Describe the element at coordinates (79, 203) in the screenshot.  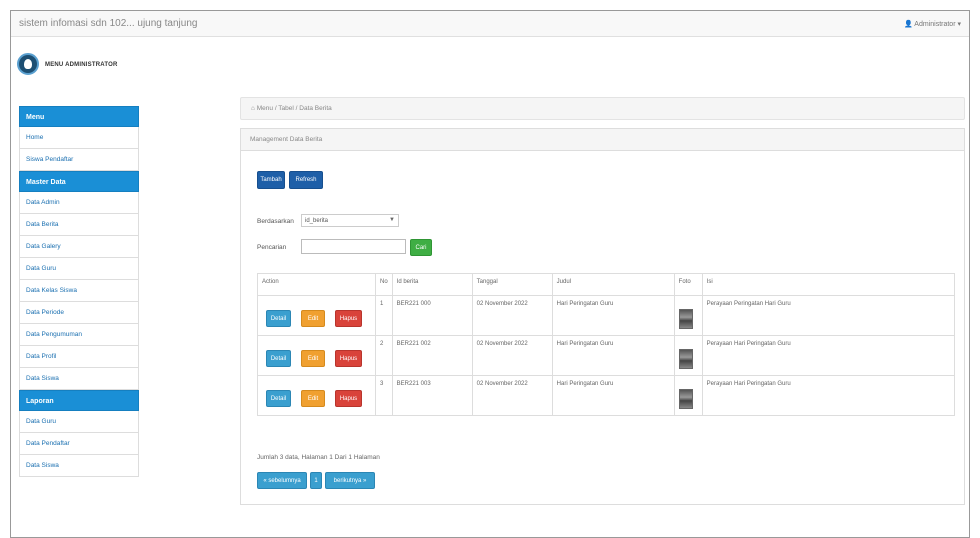
I see `sidebar-item-data-admin: Data Admin` at that location.